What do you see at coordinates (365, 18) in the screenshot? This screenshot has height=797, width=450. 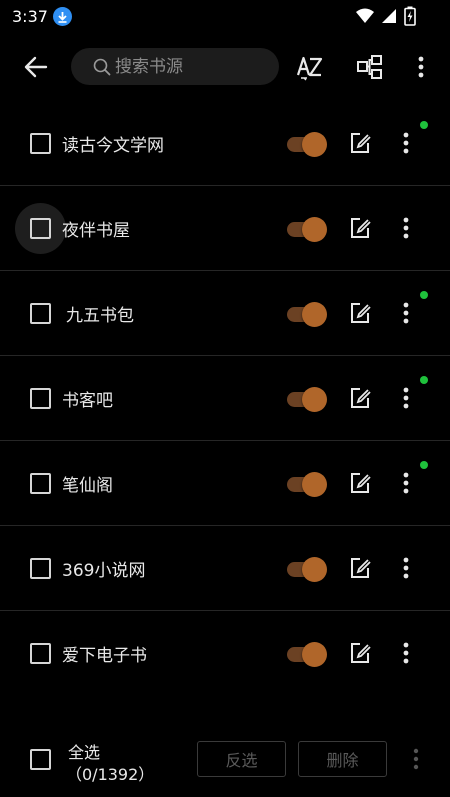 I see `wifi-icon` at bounding box center [365, 18].